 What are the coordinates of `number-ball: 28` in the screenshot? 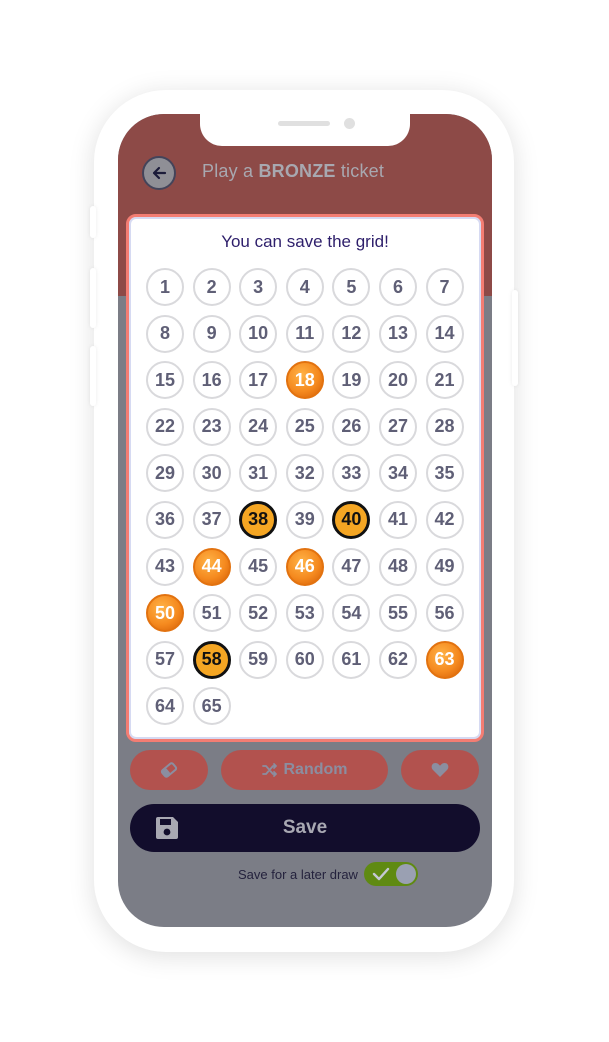 It's located at (444, 426).